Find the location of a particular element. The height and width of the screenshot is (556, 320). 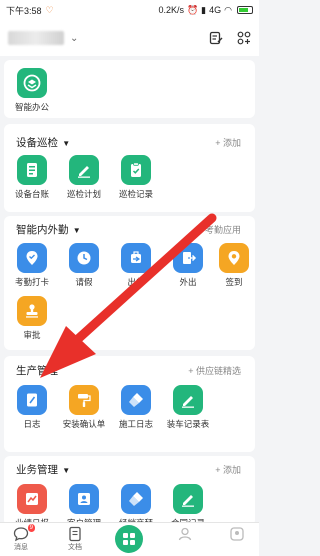

app-label: 巡检计划 is located at coordinates (83, 194).